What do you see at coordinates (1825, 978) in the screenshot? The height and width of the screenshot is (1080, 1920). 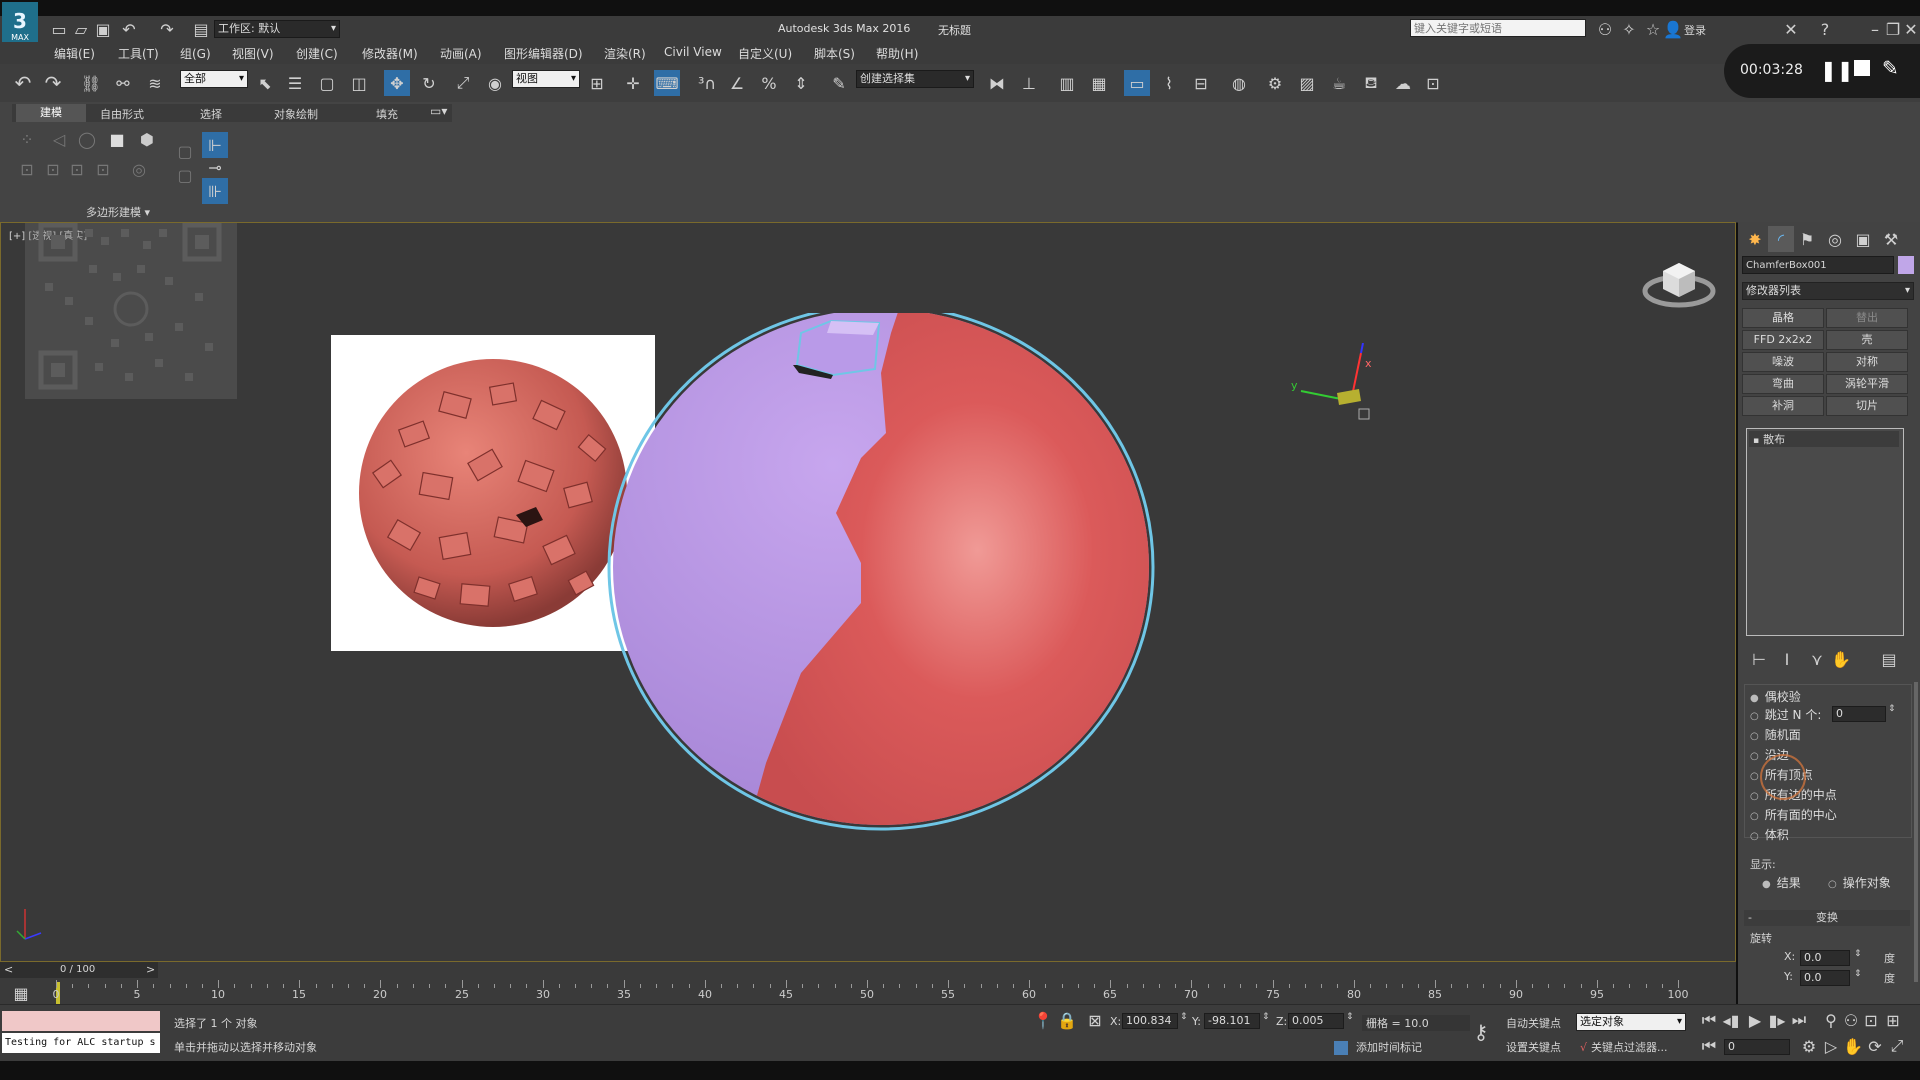 I see `rotation-y-input: 0.0` at bounding box center [1825, 978].